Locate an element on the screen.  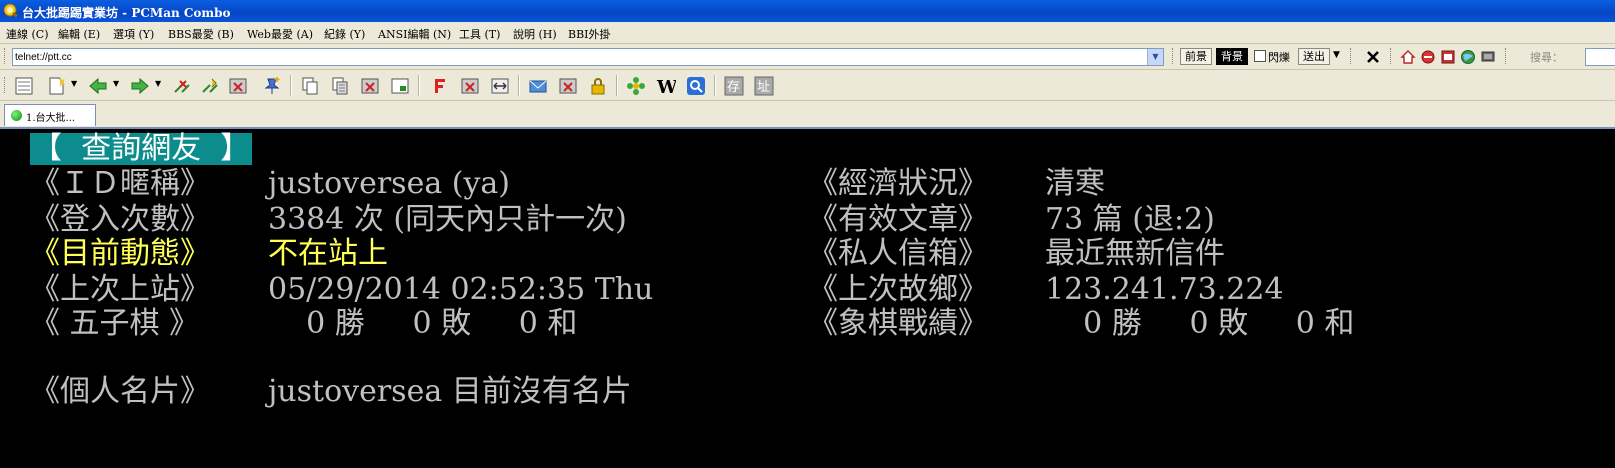
mail-icon is located at coordinates (538, 86).